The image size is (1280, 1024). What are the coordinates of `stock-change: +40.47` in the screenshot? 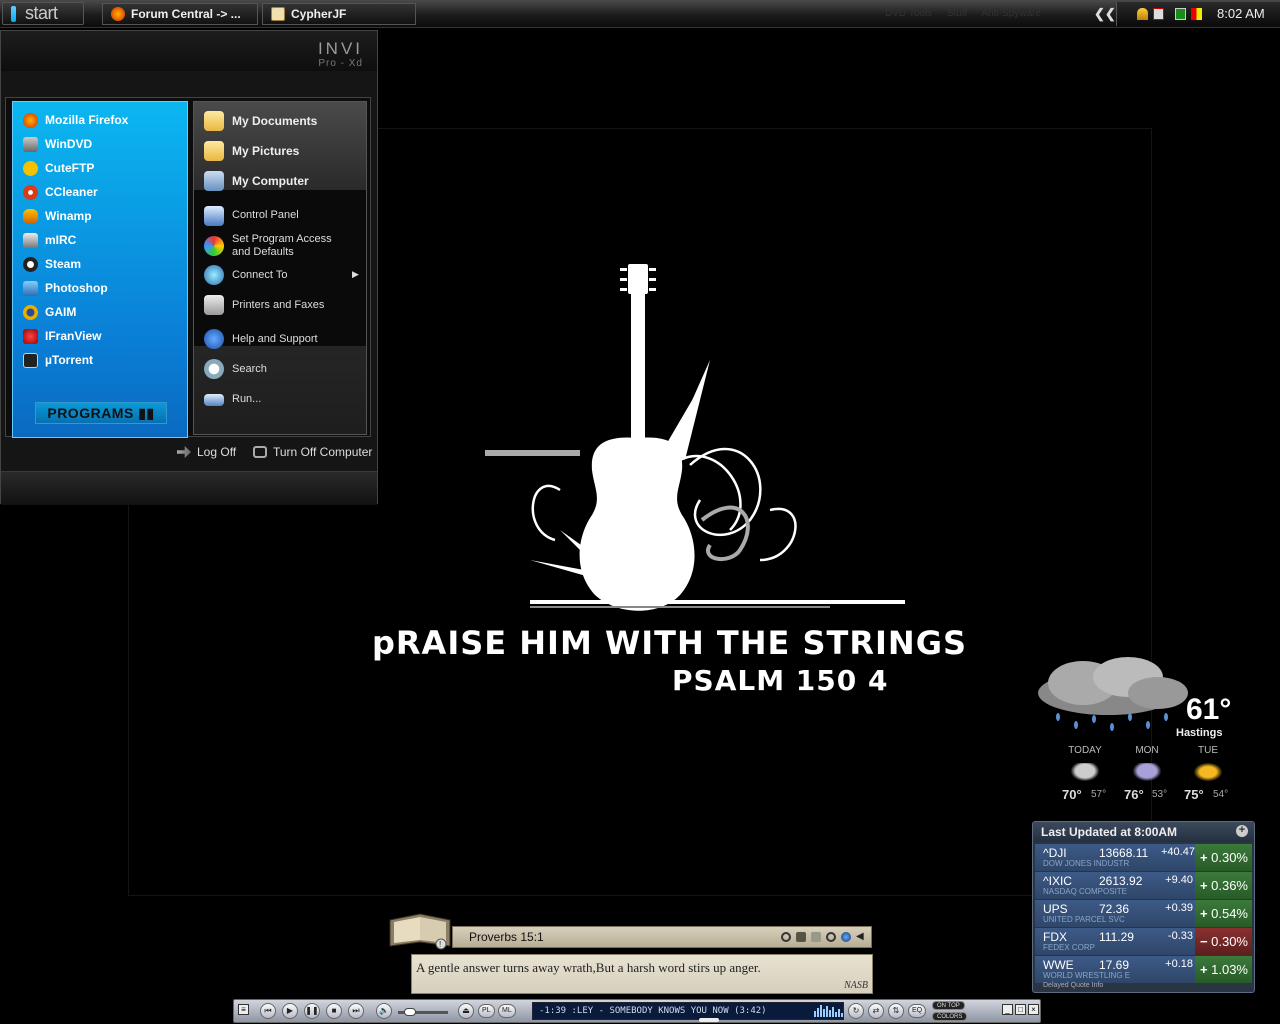 It's located at (1178, 852).